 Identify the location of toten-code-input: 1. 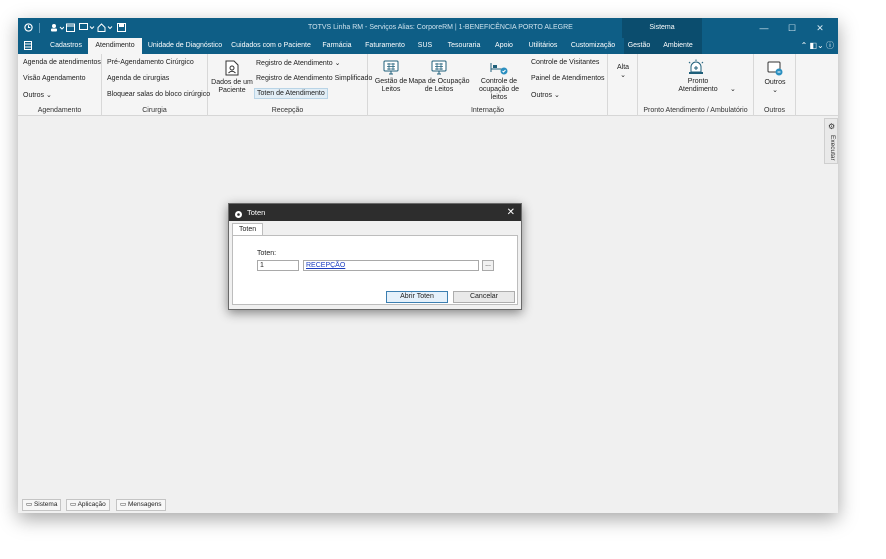
(278, 265).